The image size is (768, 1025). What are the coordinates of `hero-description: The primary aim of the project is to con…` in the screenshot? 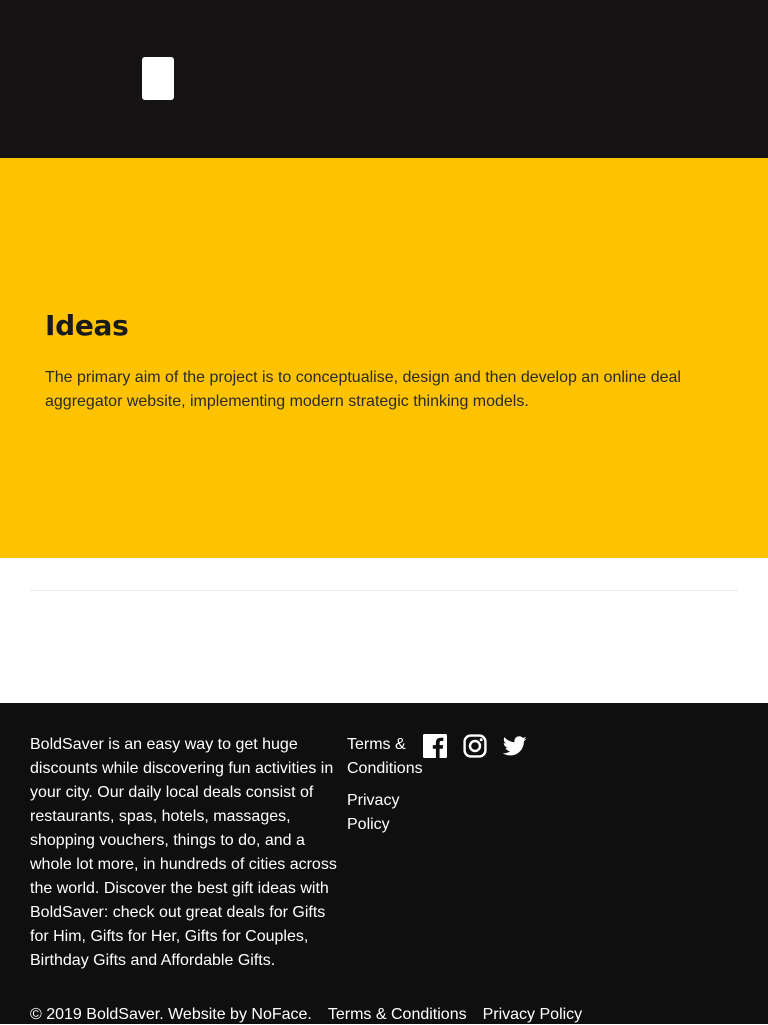 It's located at (363, 389).